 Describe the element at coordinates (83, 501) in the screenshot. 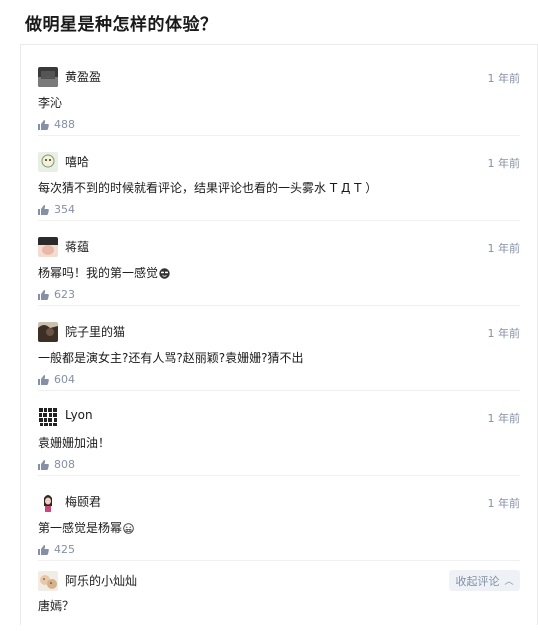

I see `author-name: 梅颐君` at that location.